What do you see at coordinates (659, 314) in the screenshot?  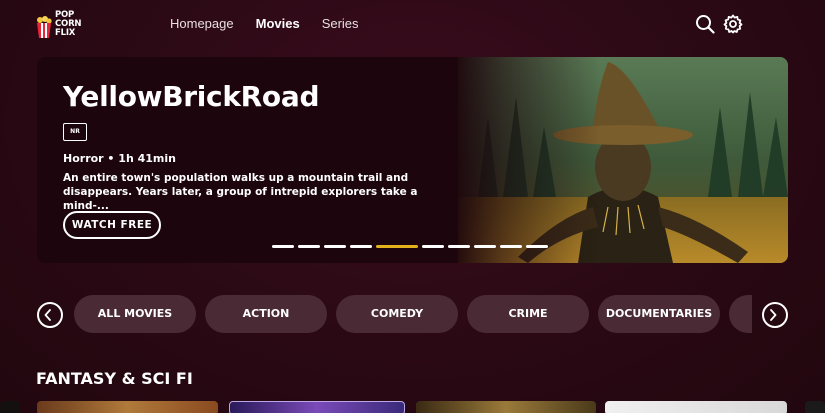 I see `category-pill-documentaries: DOCUMENTARIES` at bounding box center [659, 314].